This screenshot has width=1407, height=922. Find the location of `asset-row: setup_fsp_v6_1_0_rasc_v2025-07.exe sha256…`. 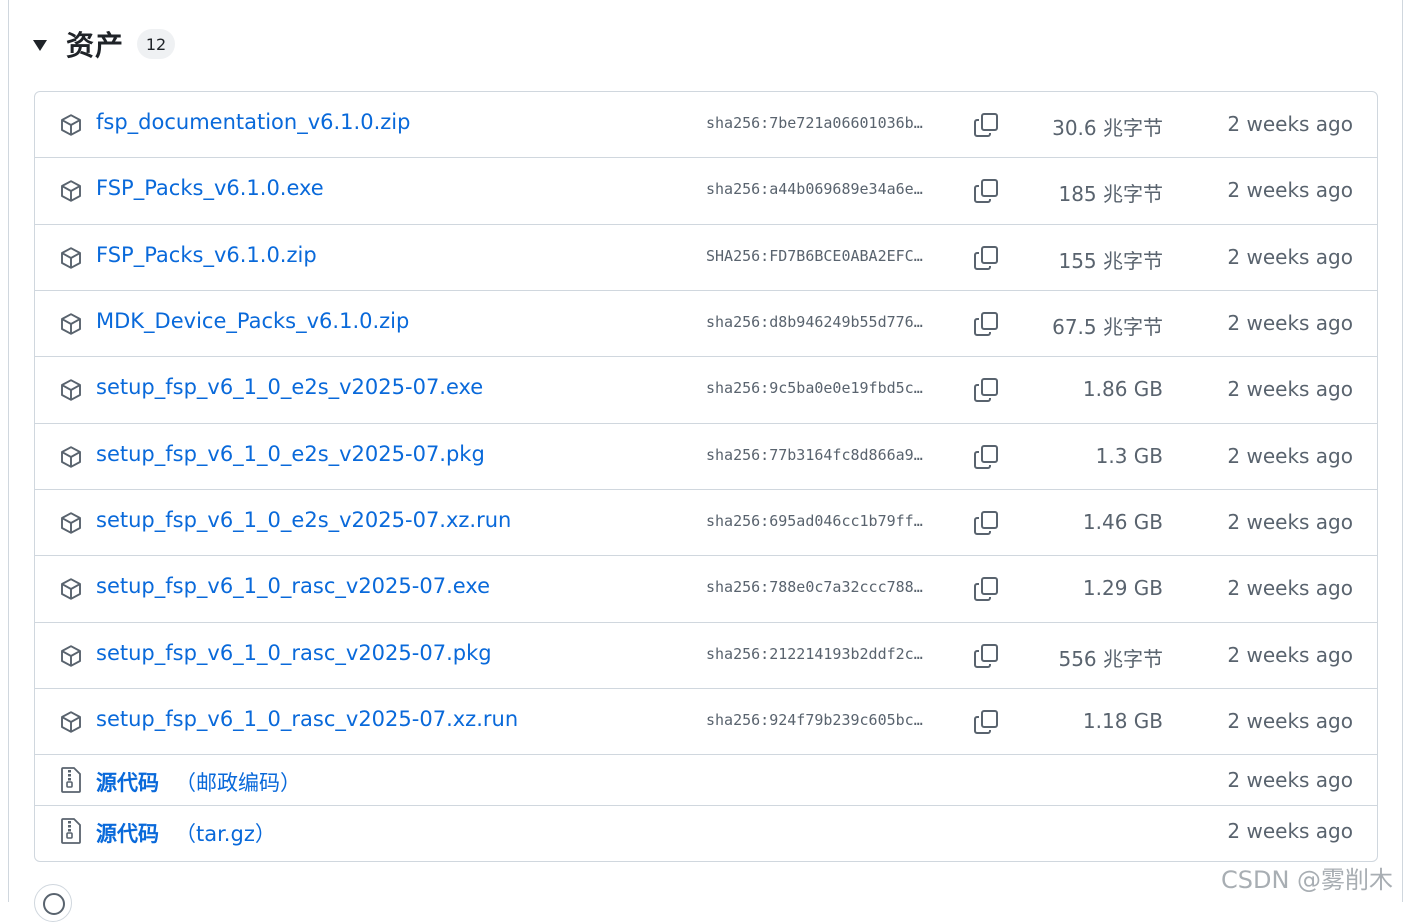

asset-row: setup_fsp_v6_1_0_rasc_v2025-07.exe sha256… is located at coordinates (706, 589).